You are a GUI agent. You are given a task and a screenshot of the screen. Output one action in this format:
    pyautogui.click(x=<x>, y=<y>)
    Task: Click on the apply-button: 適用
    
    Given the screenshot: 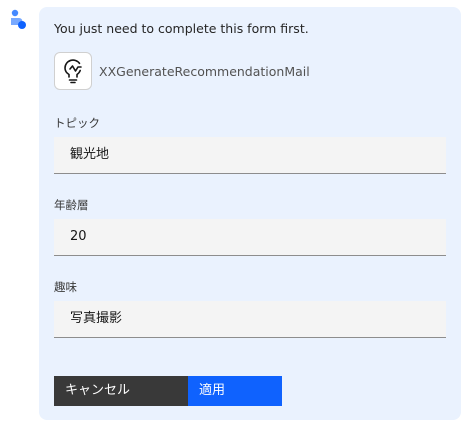 What is the action you would take?
    pyautogui.click(x=235, y=391)
    